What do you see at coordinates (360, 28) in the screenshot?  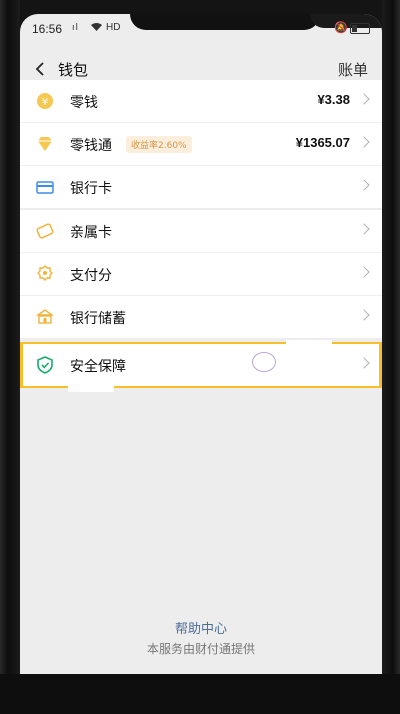 I see `battery-icon` at bounding box center [360, 28].